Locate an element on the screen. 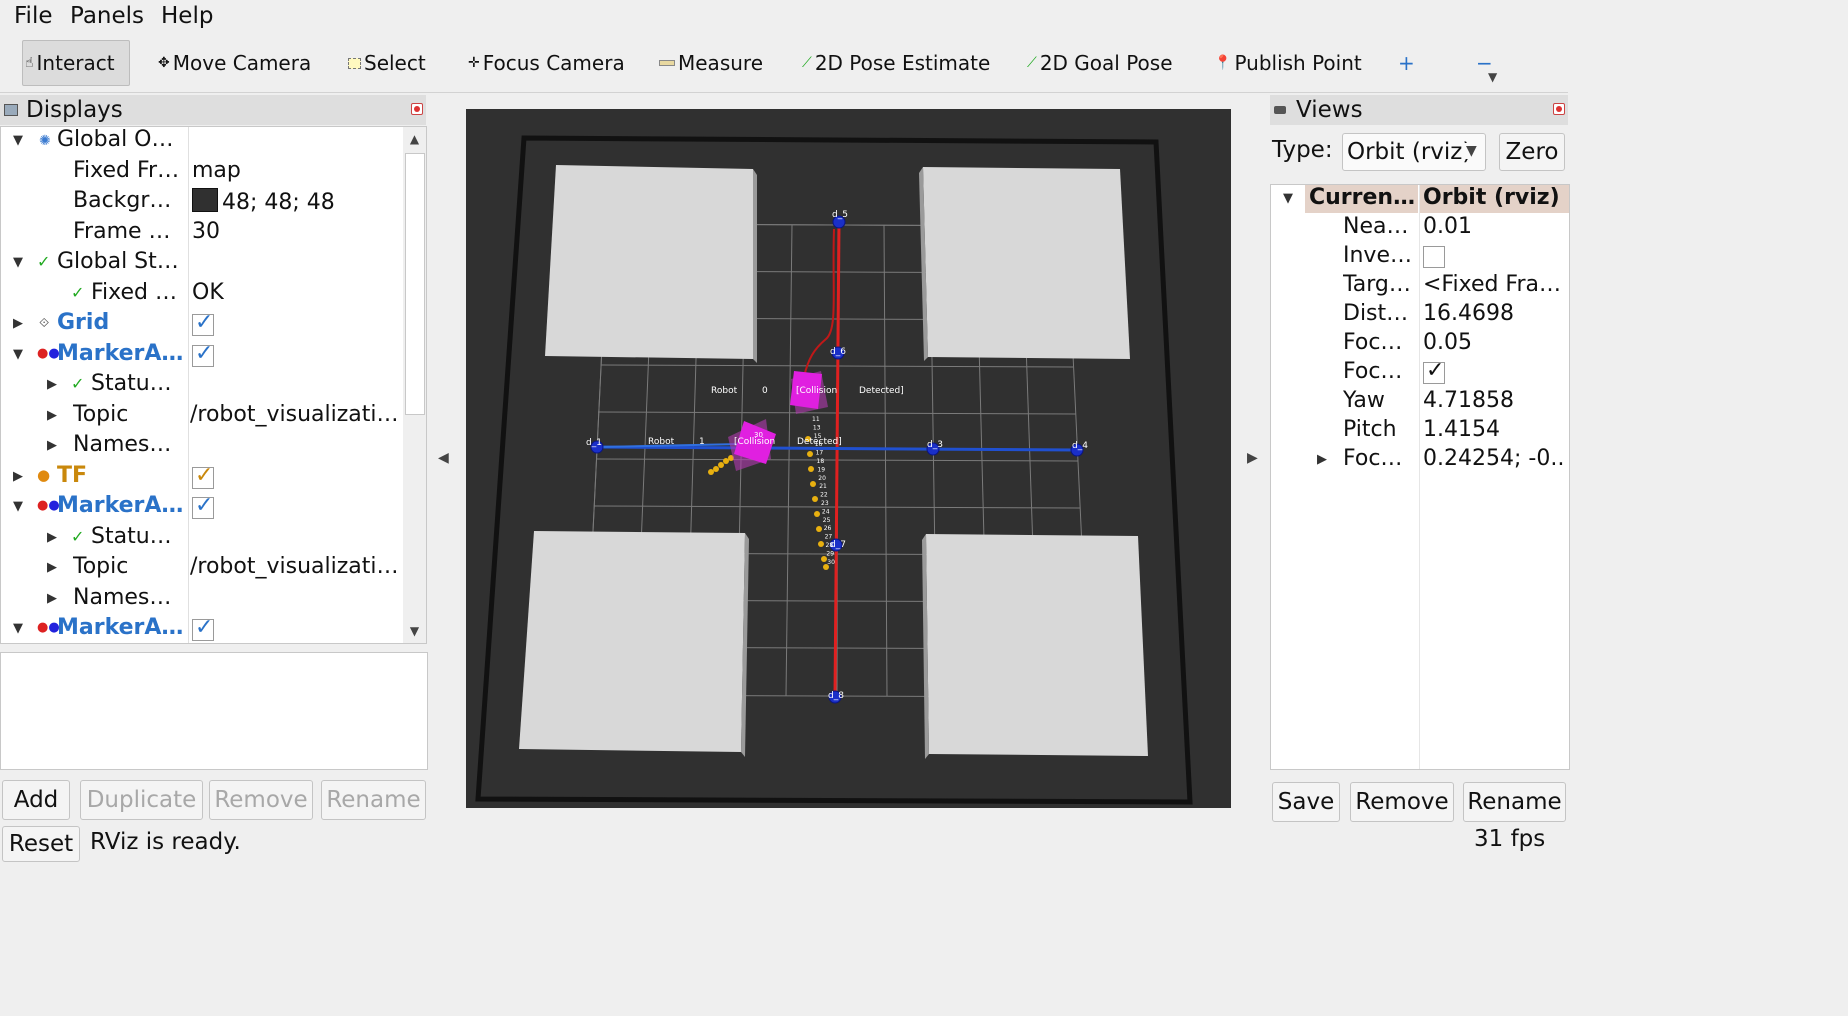 The image size is (1848, 1016). focal-shape-size-value: 0.05 is located at coordinates (1495, 342).